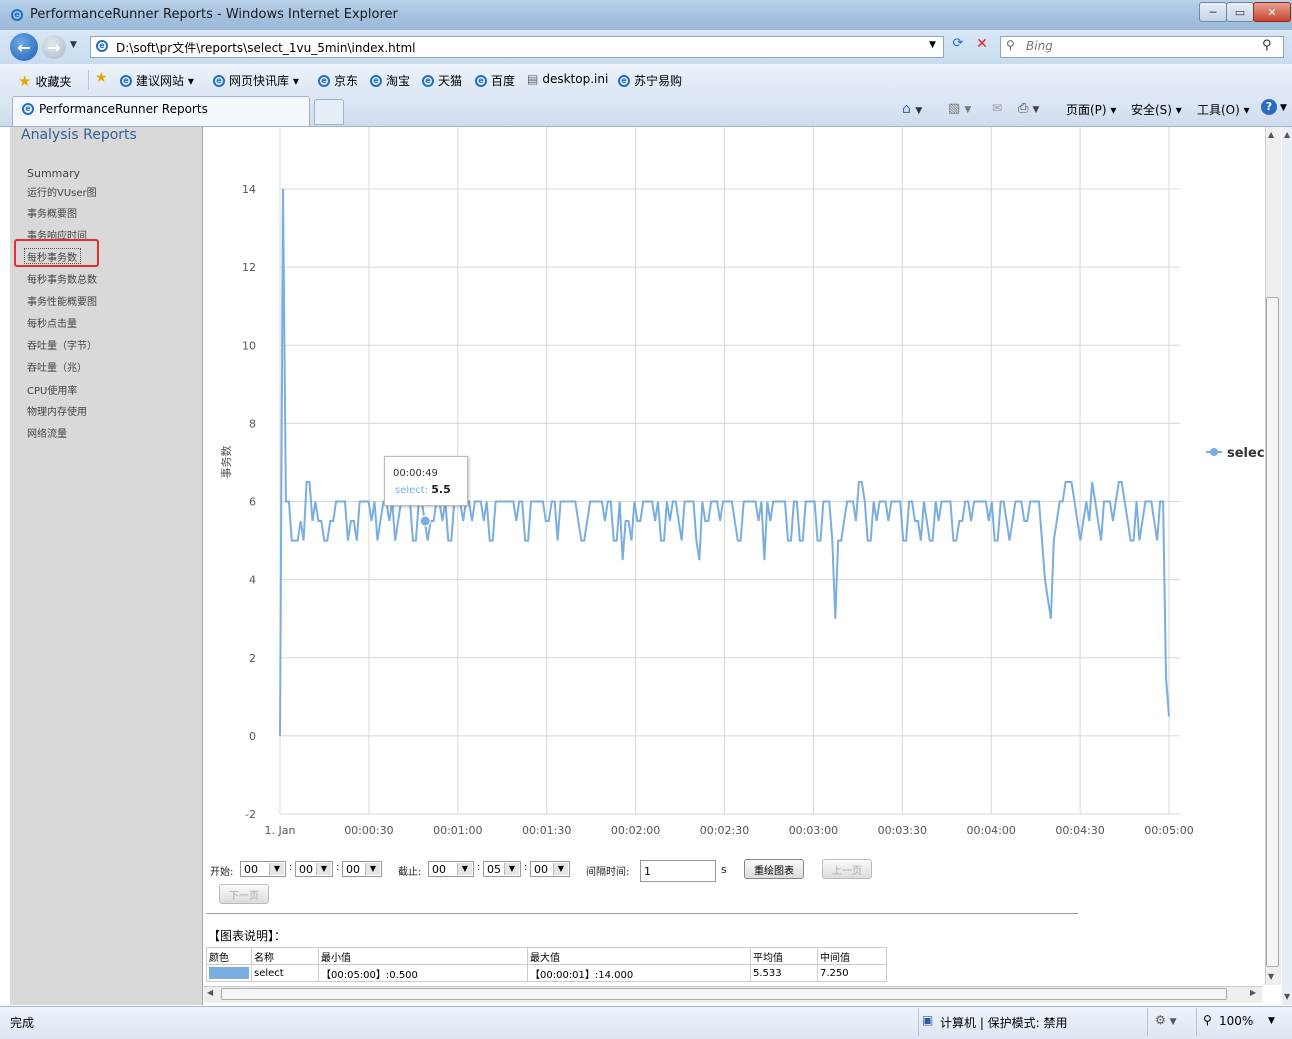 The height and width of the screenshot is (1039, 1292). What do you see at coordinates (222, 872) in the screenshot?
I see `start-label: 开始:` at bounding box center [222, 872].